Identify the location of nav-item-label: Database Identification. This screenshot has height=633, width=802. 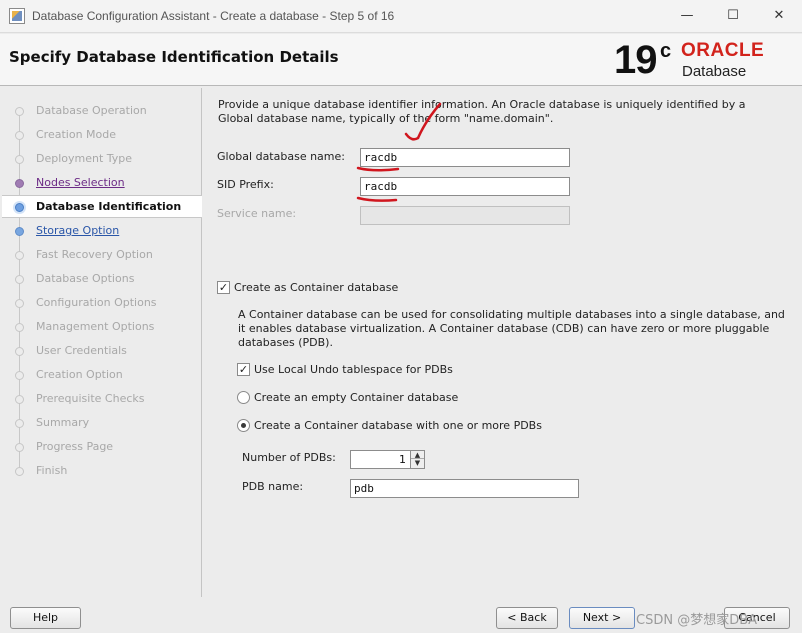
(109, 206).